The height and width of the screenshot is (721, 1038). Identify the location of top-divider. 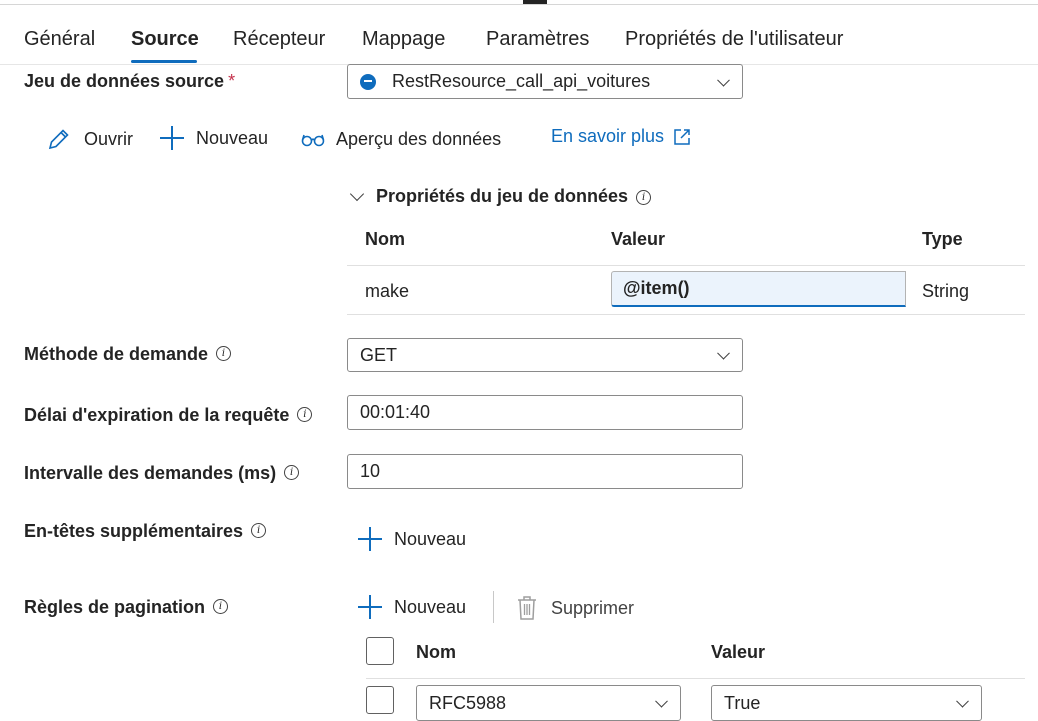
(519, 4).